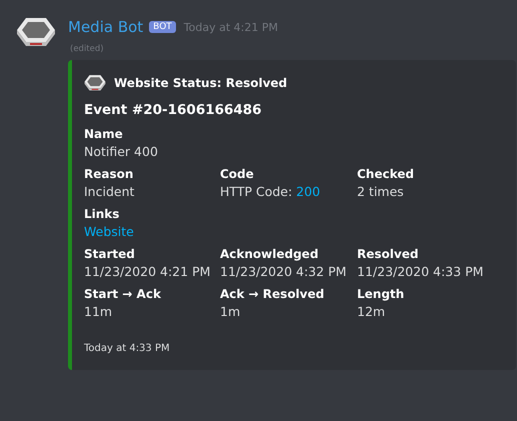  What do you see at coordinates (109, 191) in the screenshot?
I see `field-value: Incident` at bounding box center [109, 191].